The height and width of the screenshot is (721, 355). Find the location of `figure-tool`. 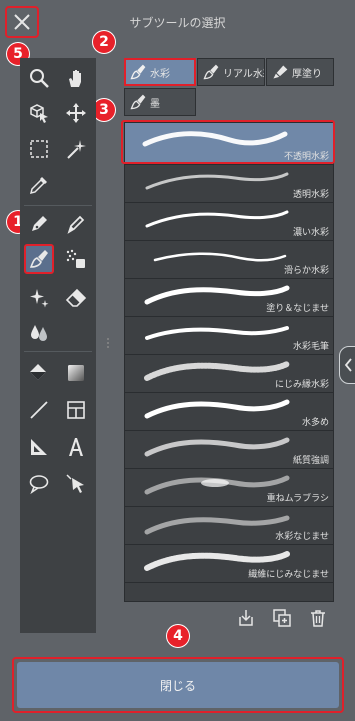

figure-tool is located at coordinates (39, 410).